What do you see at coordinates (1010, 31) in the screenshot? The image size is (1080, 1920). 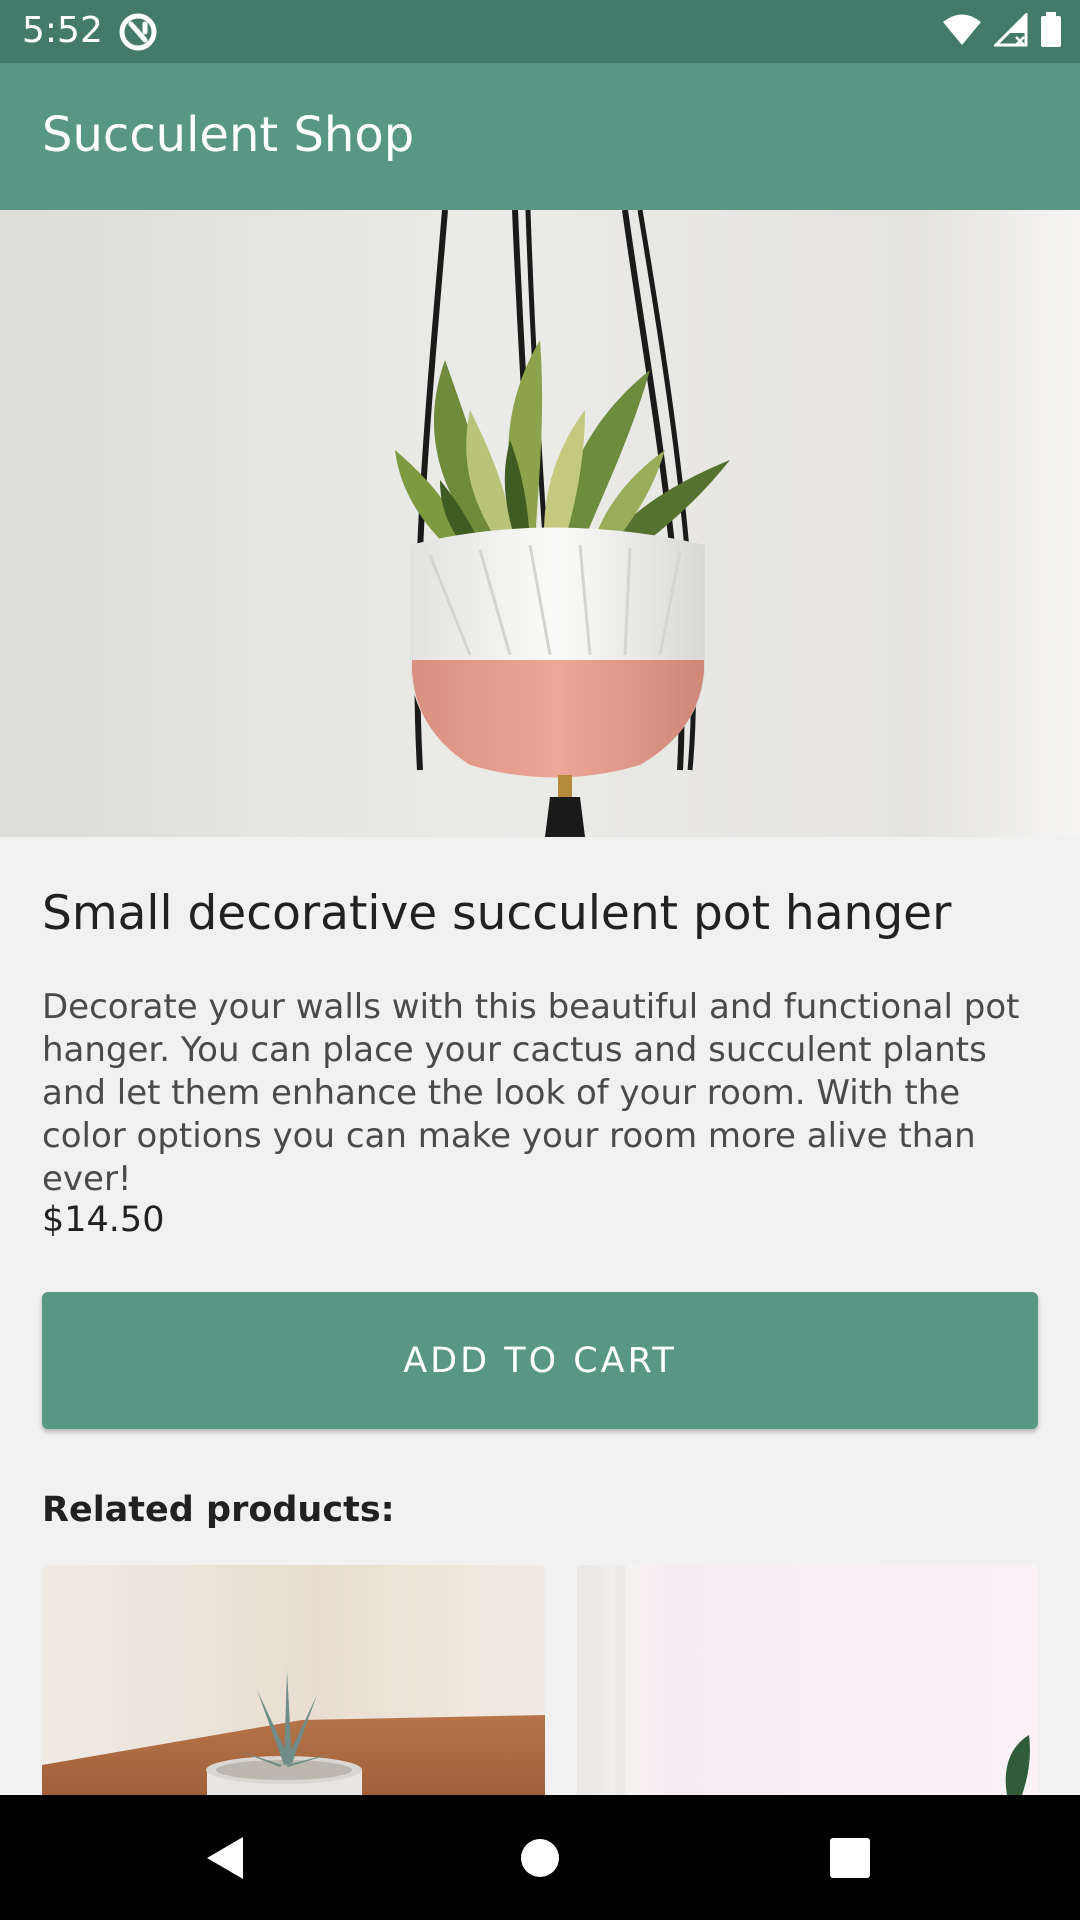 I see `cell-signal-icon` at bounding box center [1010, 31].